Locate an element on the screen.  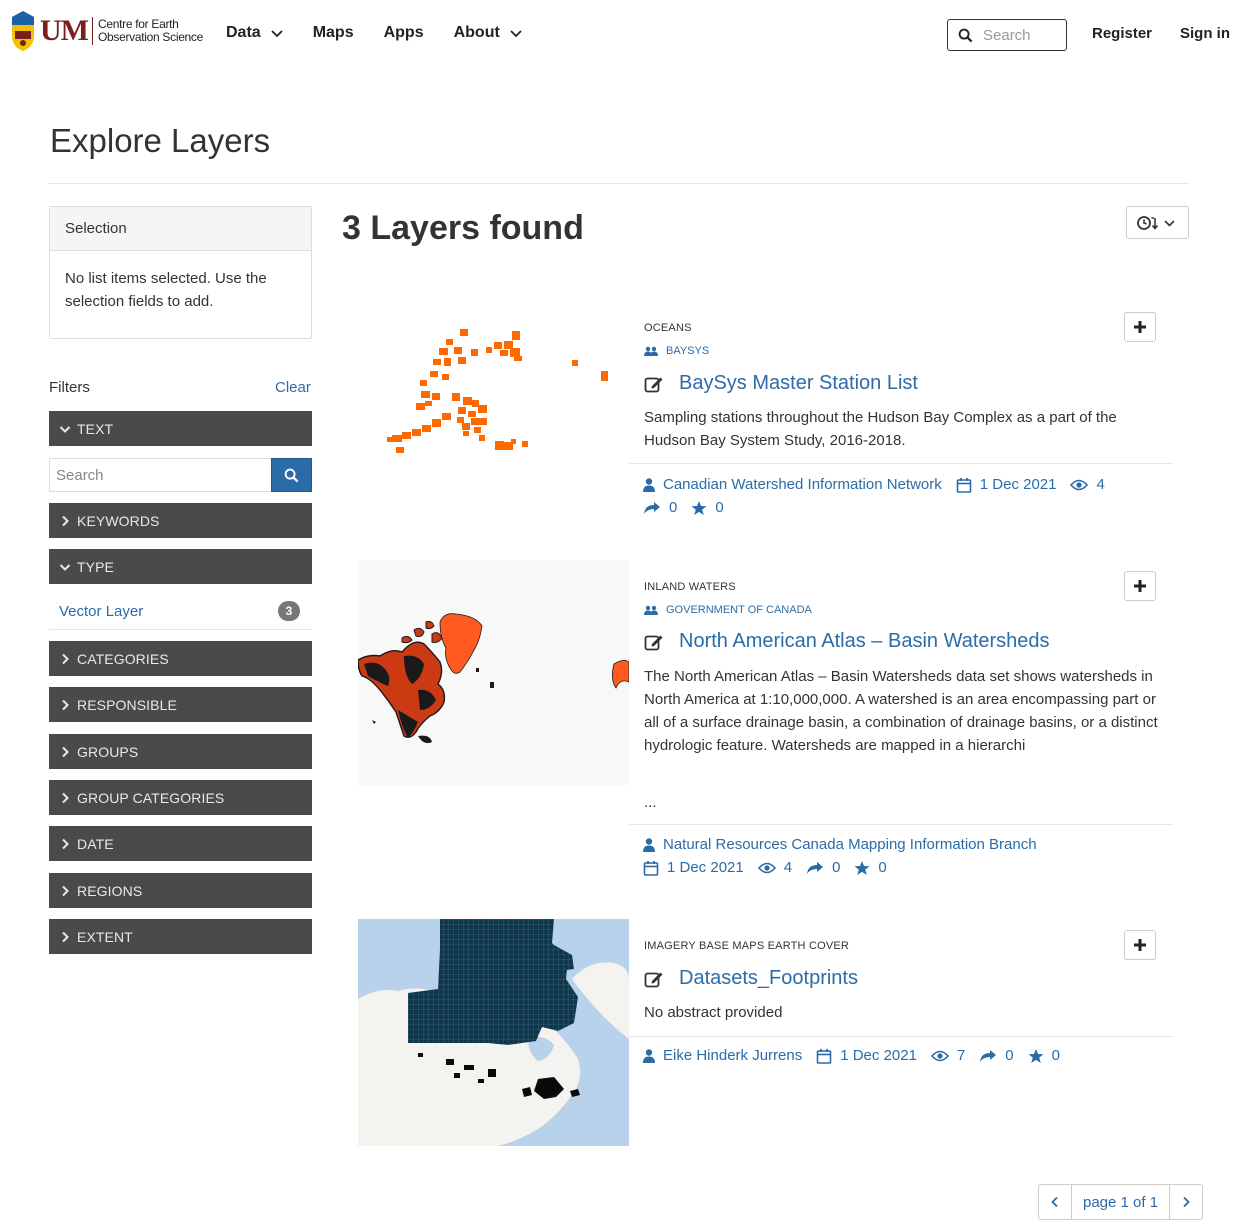
facet-keywords: KEYWORDS is located at coordinates (180, 520).